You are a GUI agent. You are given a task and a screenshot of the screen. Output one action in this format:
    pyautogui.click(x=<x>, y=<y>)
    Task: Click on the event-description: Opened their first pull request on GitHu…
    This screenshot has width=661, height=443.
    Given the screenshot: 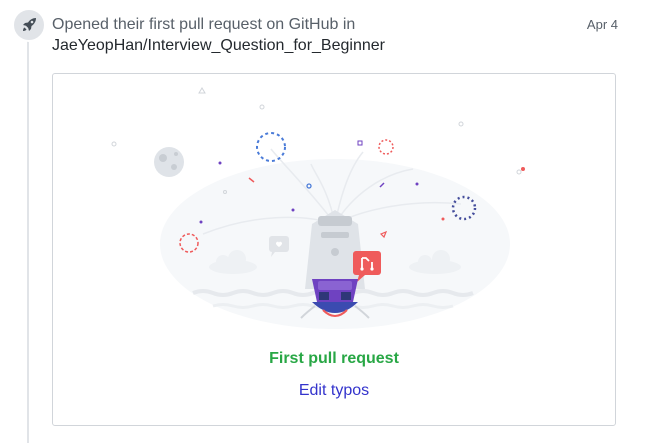 What is the action you would take?
    pyautogui.click(x=204, y=24)
    